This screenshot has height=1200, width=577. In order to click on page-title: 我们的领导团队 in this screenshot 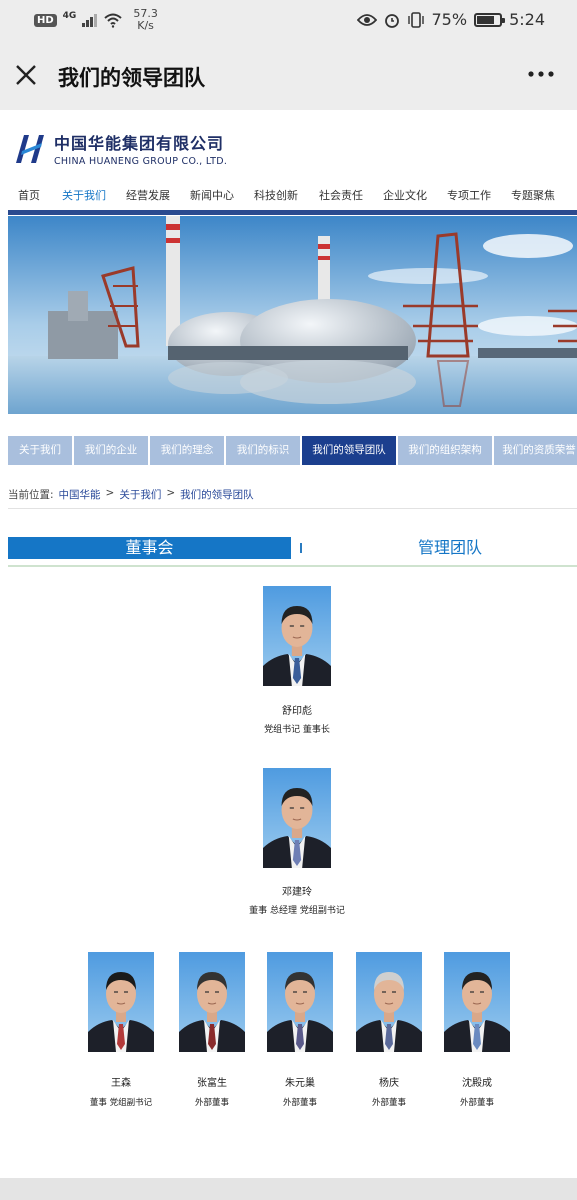, I will do `click(131, 78)`.